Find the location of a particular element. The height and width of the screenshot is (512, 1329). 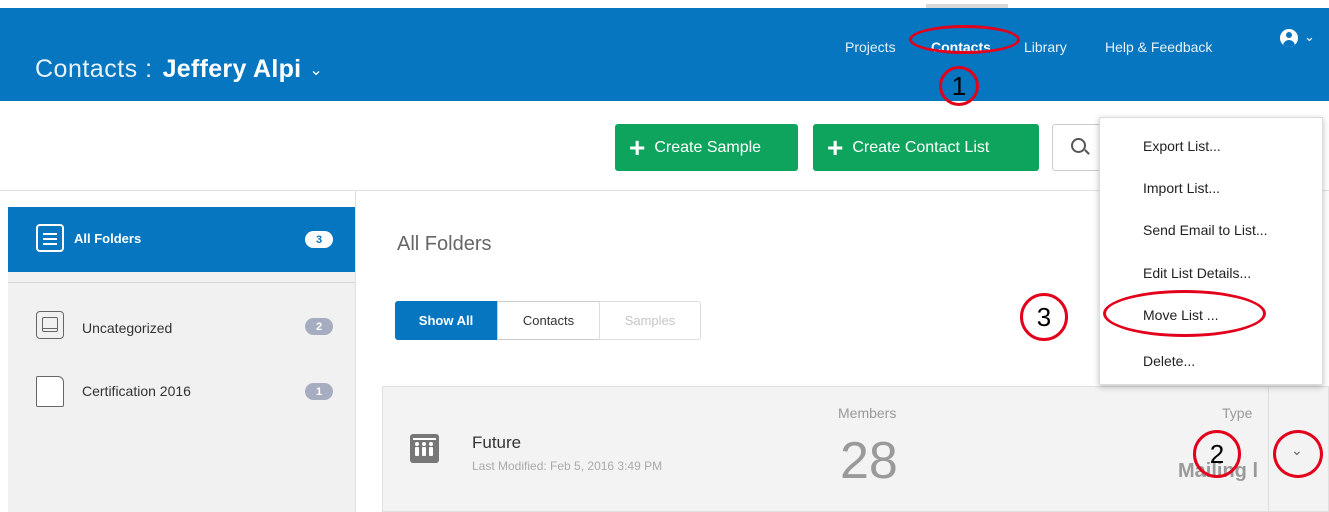

folder-count-badge: 2 is located at coordinates (319, 326).